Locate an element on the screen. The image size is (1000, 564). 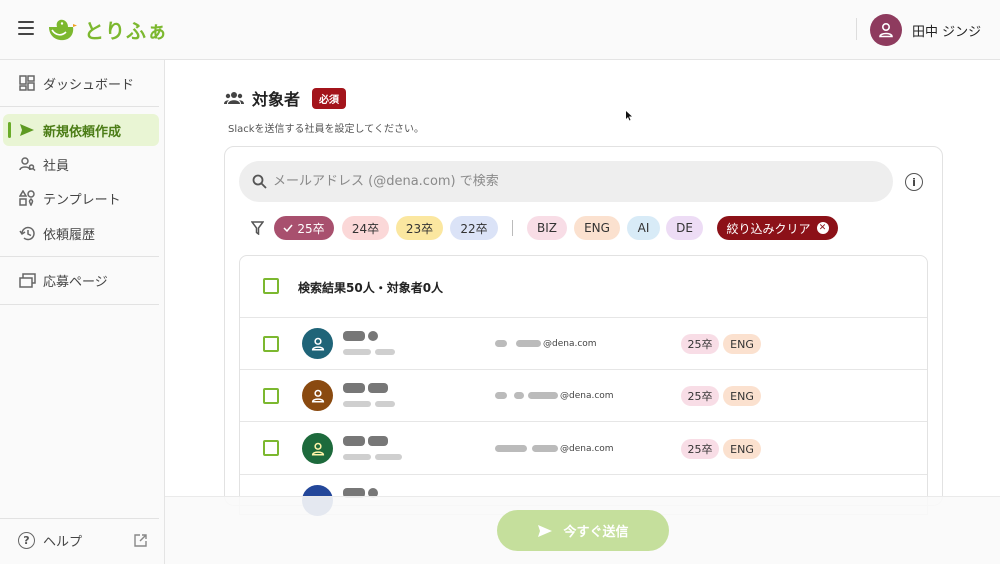
chip-label: ENG is located at coordinates (597, 228).